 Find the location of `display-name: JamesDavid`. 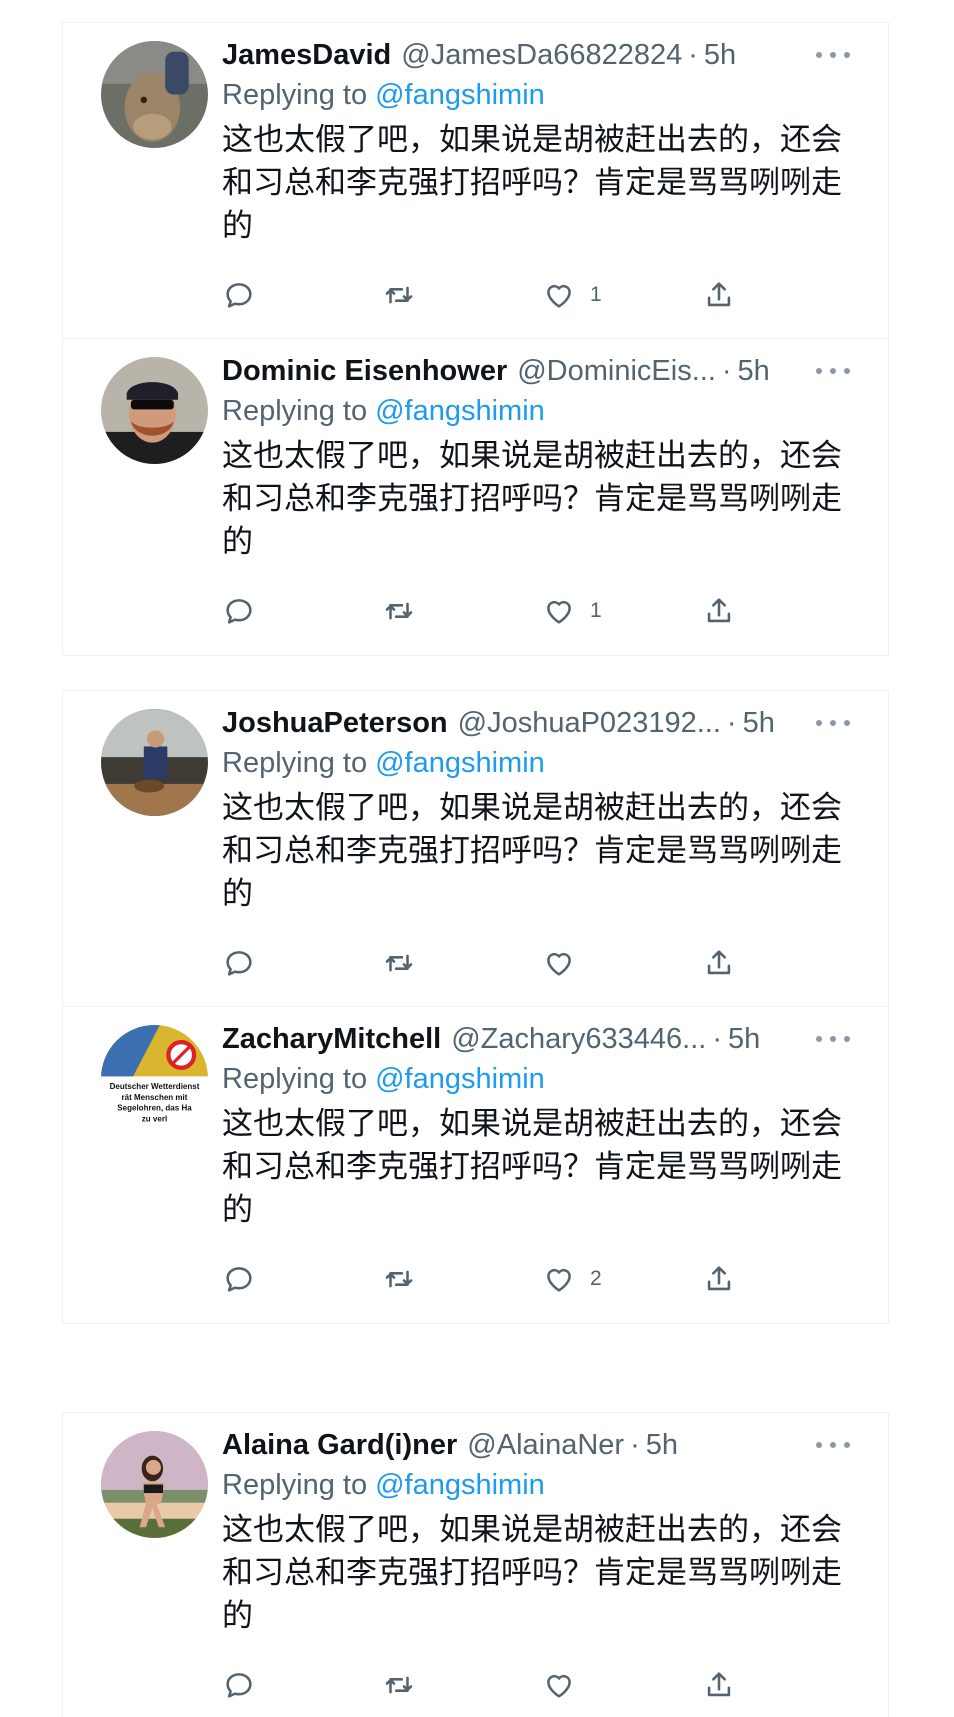

display-name: JamesDavid is located at coordinates (306, 55).